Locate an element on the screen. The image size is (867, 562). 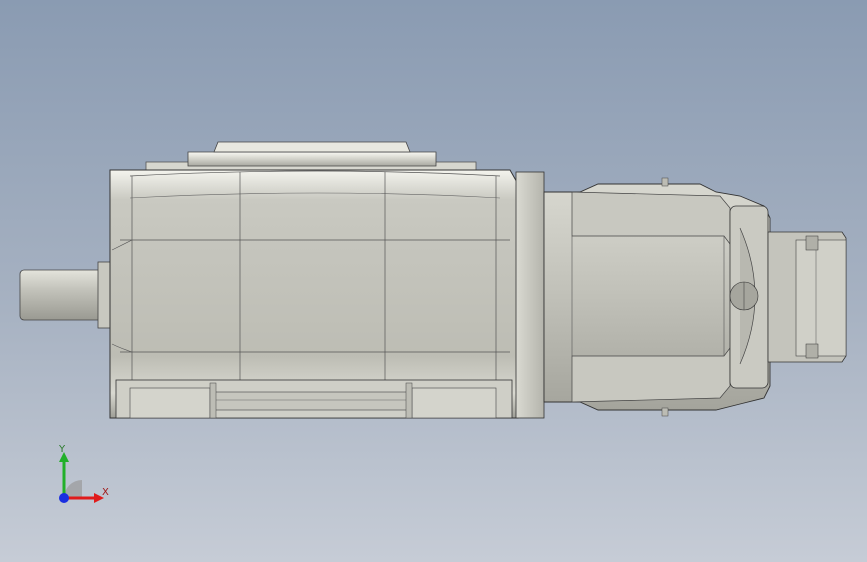
output-disc is located at coordinates (311, 157).